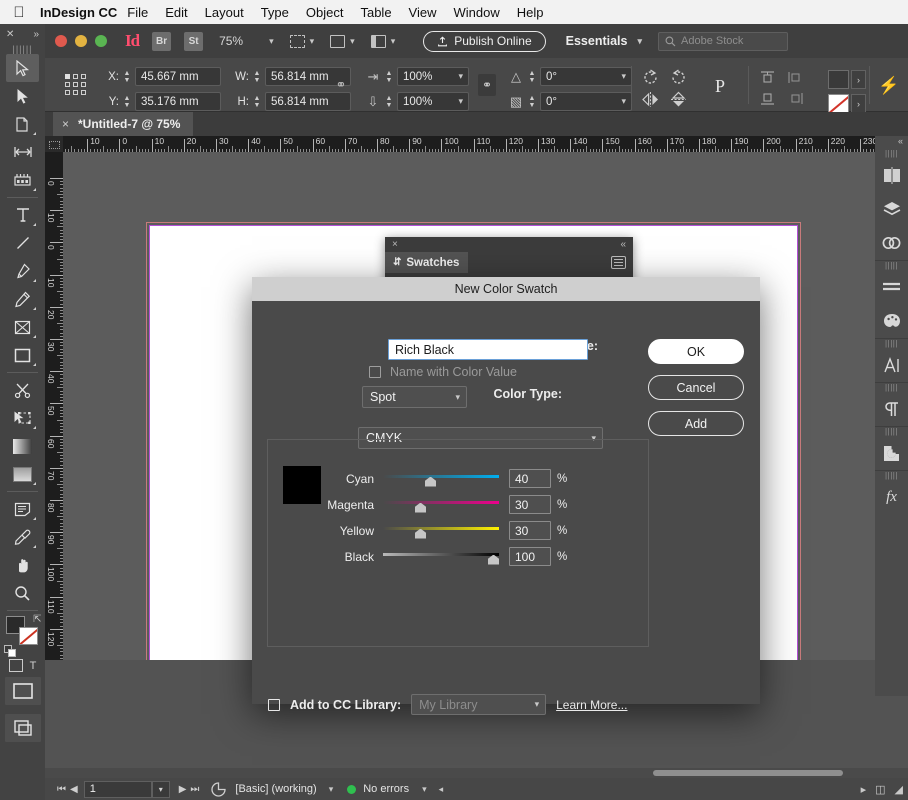  I want to click on color-panel-icon, so click(891, 321).